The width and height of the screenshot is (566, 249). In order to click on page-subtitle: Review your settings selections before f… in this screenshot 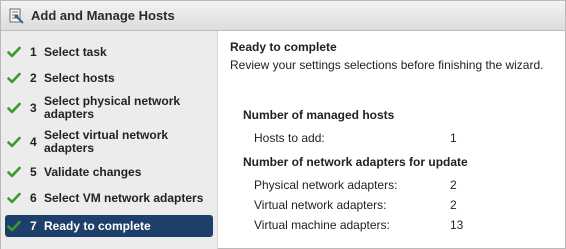, I will do `click(387, 65)`.